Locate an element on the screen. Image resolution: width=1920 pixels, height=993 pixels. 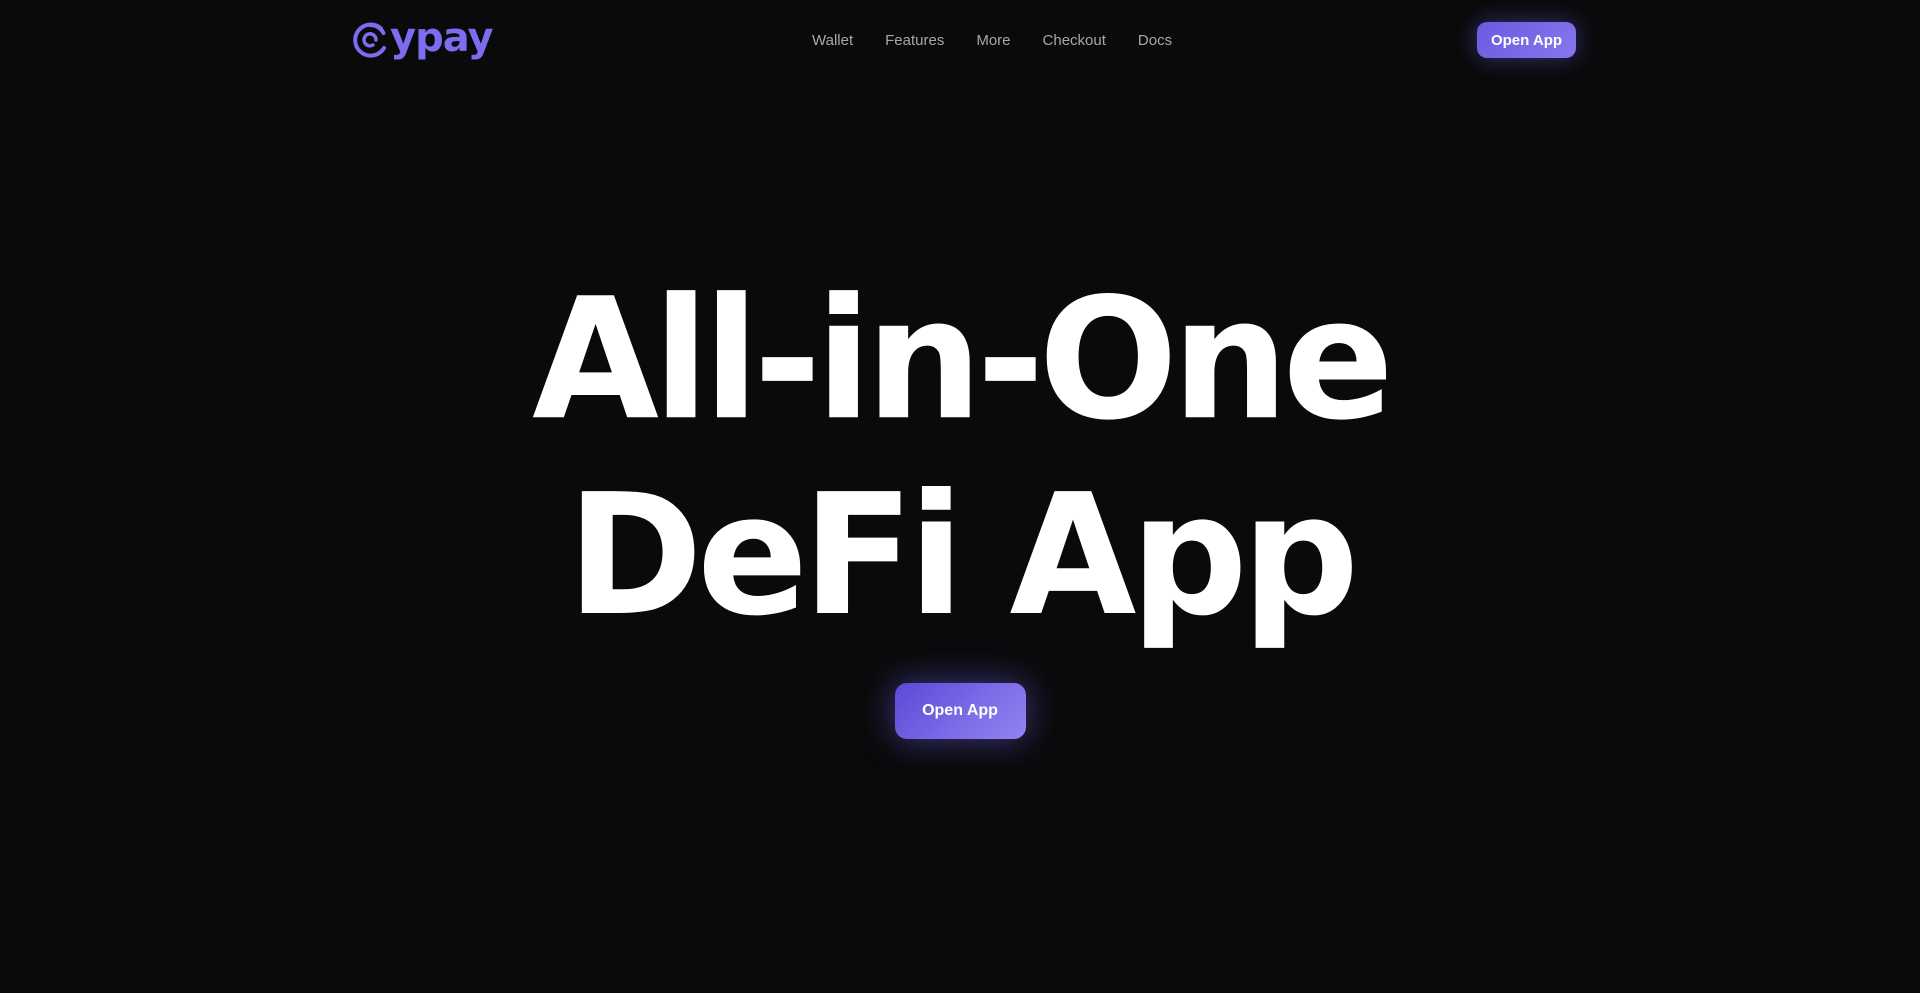
brand-logo: ypay is located at coordinates (421, 40).